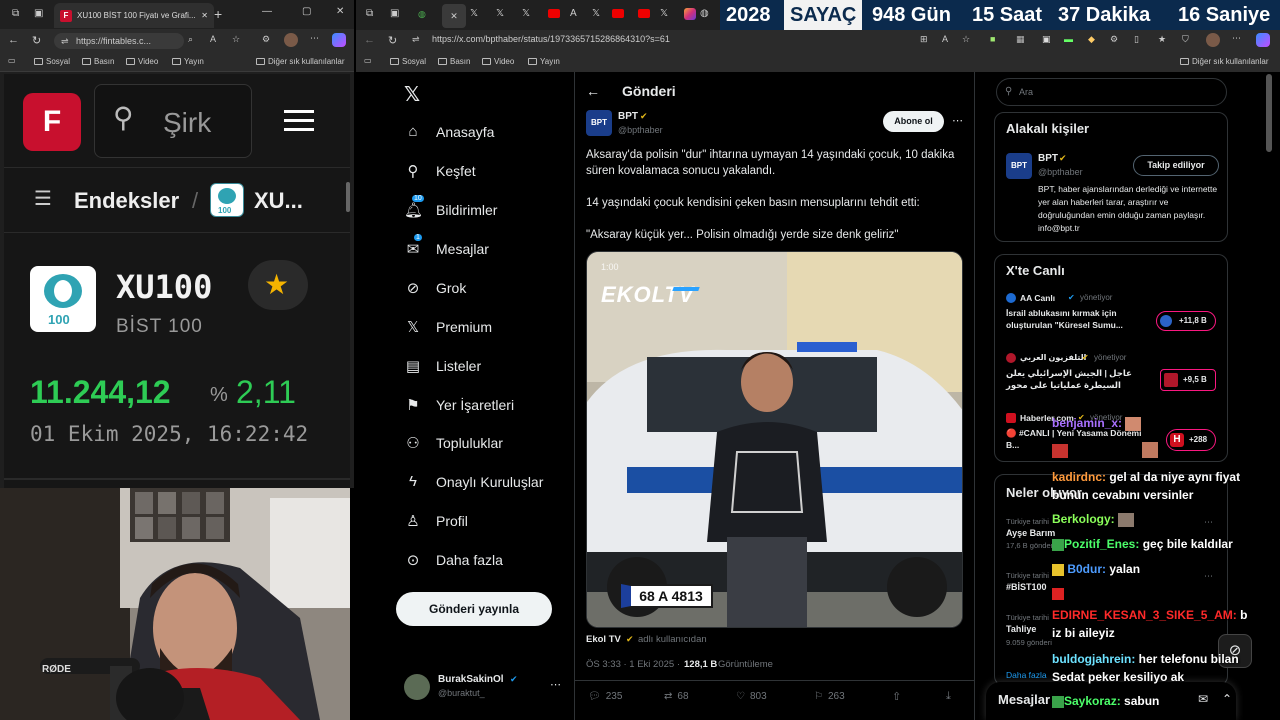 This screenshot has height=720, width=1280. What do you see at coordinates (134, 15) in the screenshot?
I see `tab-fintables: F XU100 BİST 100 Fiyatı ve Grafi... ✕` at bounding box center [134, 15].